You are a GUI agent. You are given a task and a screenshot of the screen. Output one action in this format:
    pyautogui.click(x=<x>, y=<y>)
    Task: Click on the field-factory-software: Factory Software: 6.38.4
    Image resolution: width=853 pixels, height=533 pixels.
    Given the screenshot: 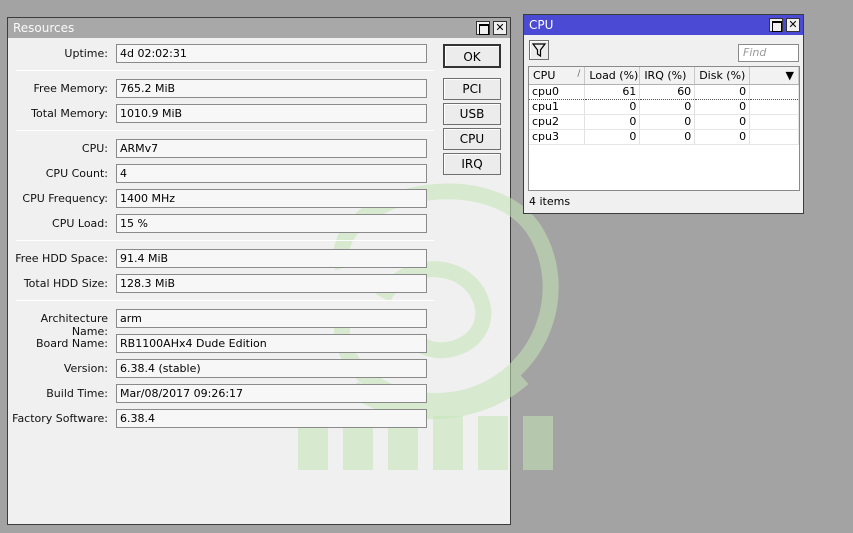 What is the action you would take?
    pyautogui.click(x=220, y=419)
    